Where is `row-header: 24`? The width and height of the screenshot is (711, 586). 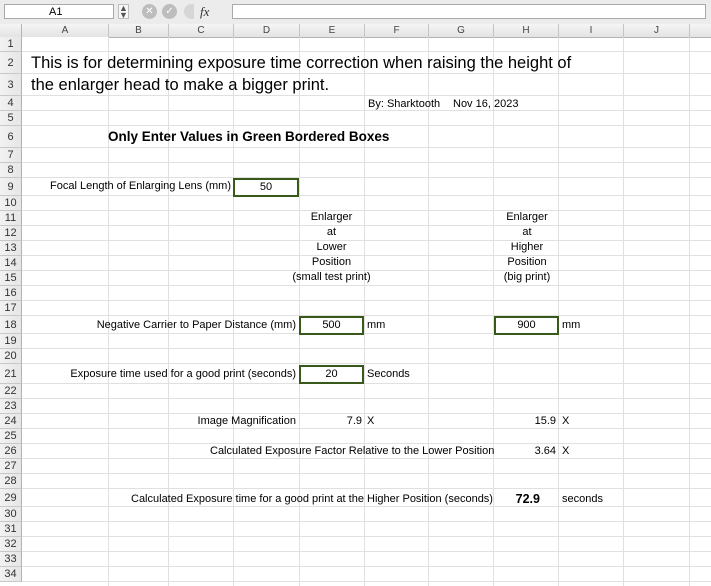
row-header: 24 is located at coordinates (11, 421).